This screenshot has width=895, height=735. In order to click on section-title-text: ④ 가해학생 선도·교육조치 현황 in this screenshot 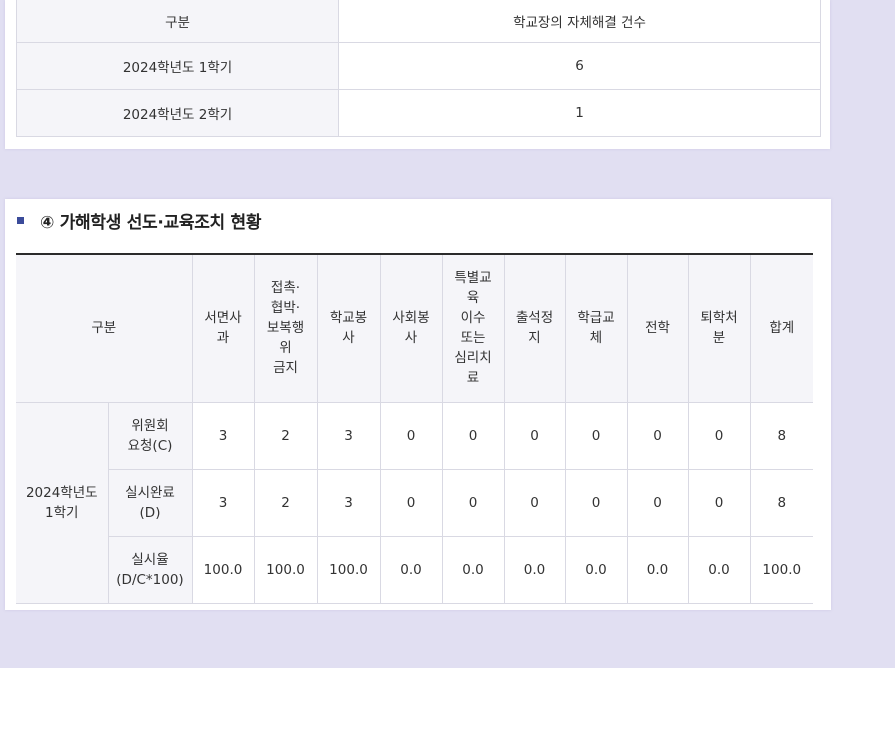, I will do `click(151, 222)`.